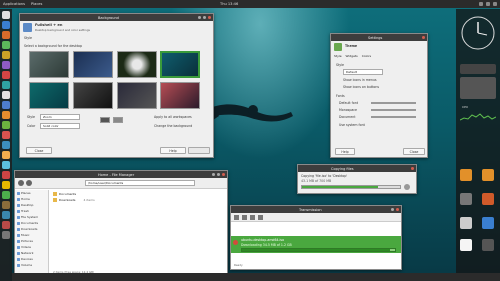 The image size is (500, 281). Describe the element at coordinates (6, 15) in the screenshot. I see `files-icon` at that location.